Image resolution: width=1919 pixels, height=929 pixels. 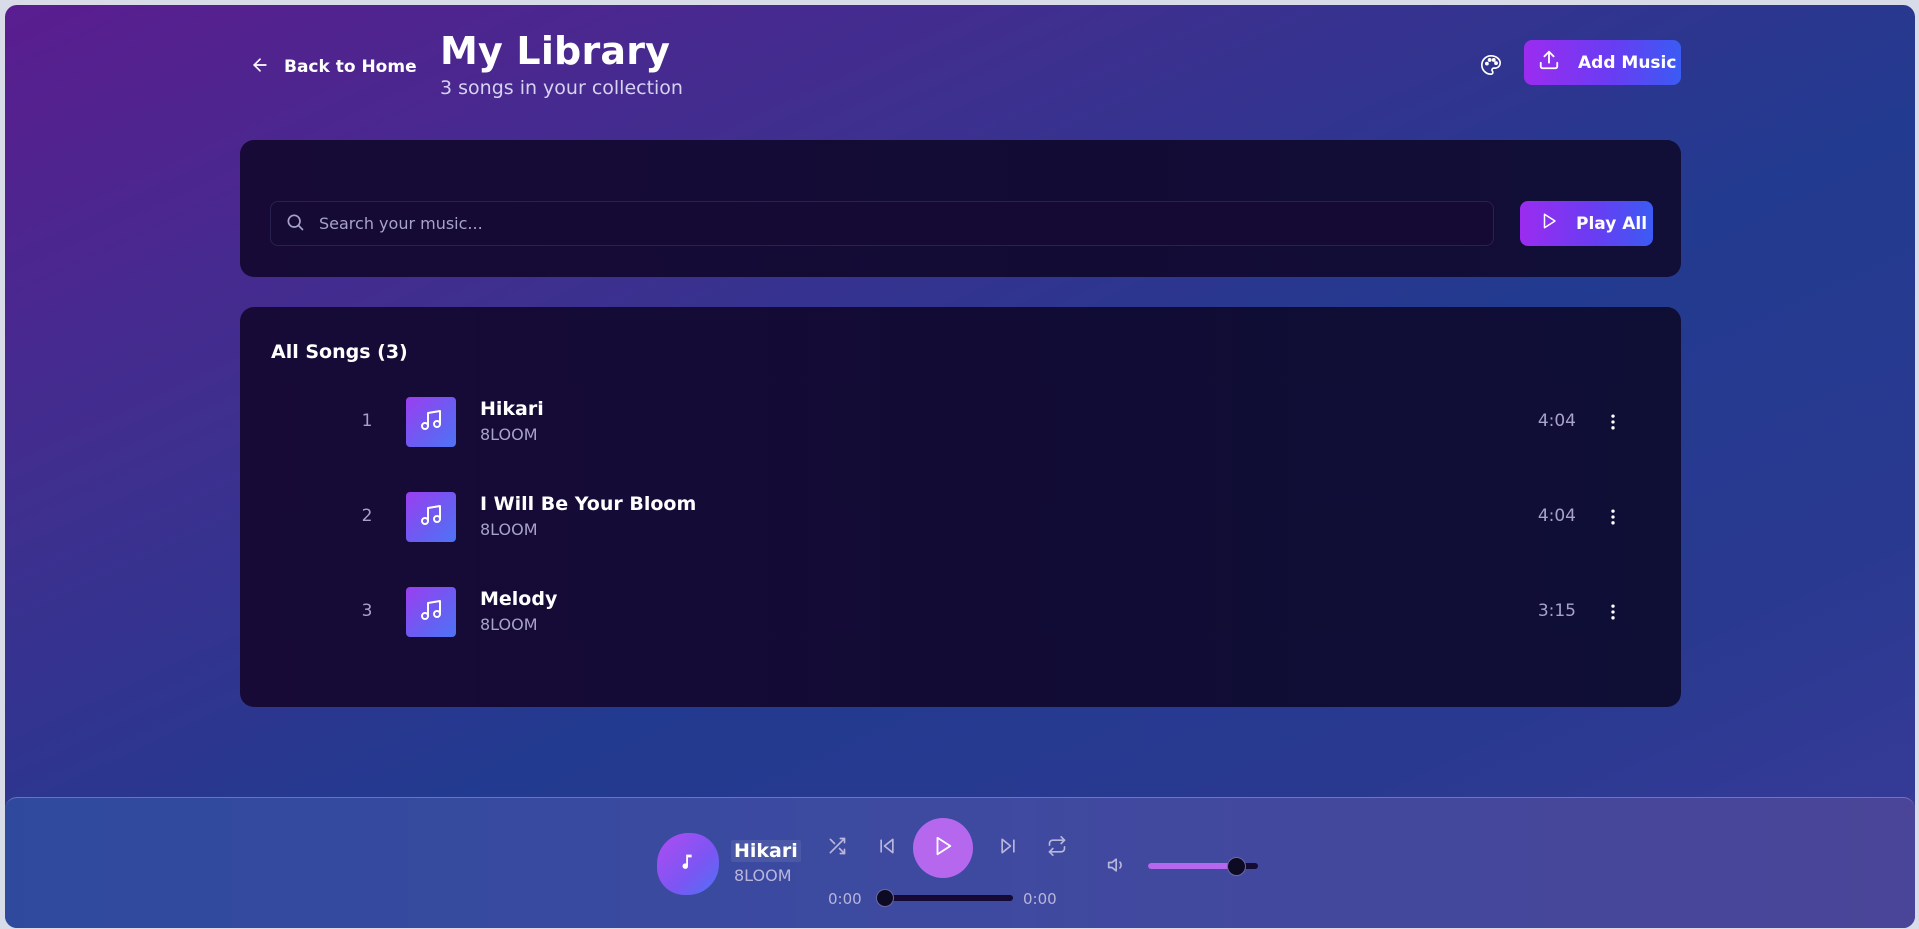 I want to click on now-playing-bar: Hikari 8LOOM 0:00 0:00, so click(x=960, y=862).